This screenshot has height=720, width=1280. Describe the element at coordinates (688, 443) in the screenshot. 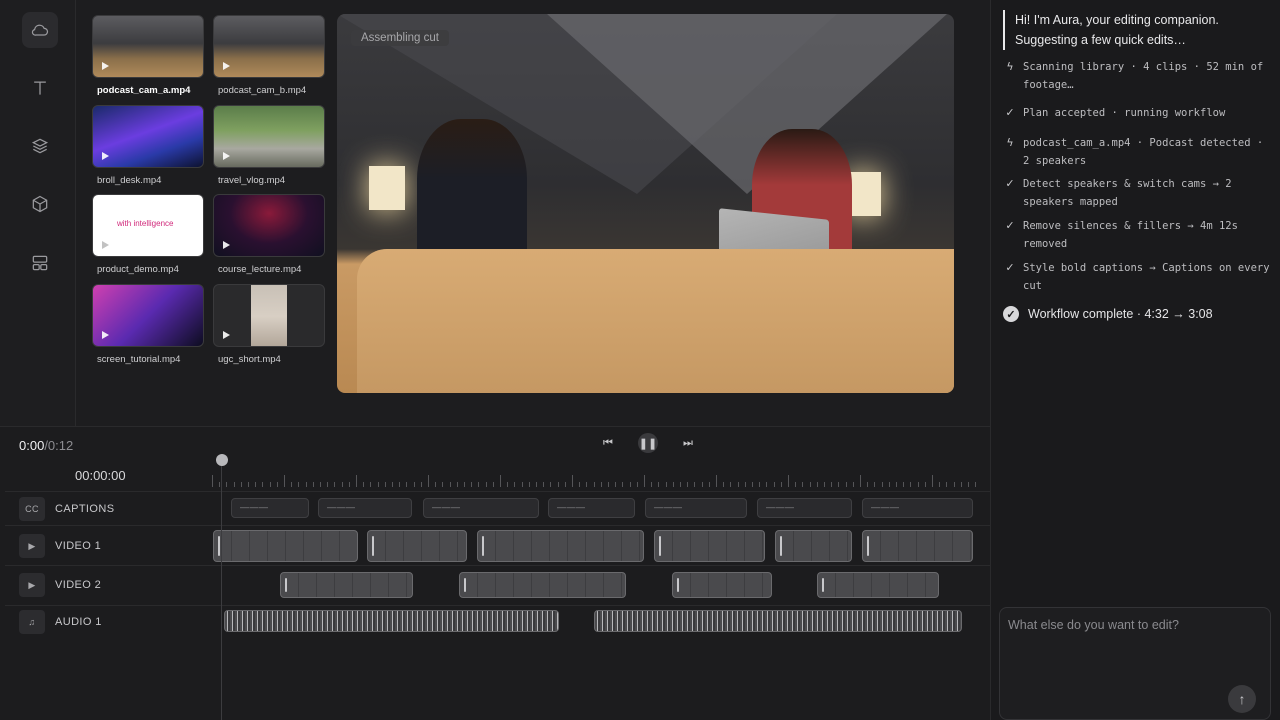

I see `skip-forward-button: ⏭` at that location.